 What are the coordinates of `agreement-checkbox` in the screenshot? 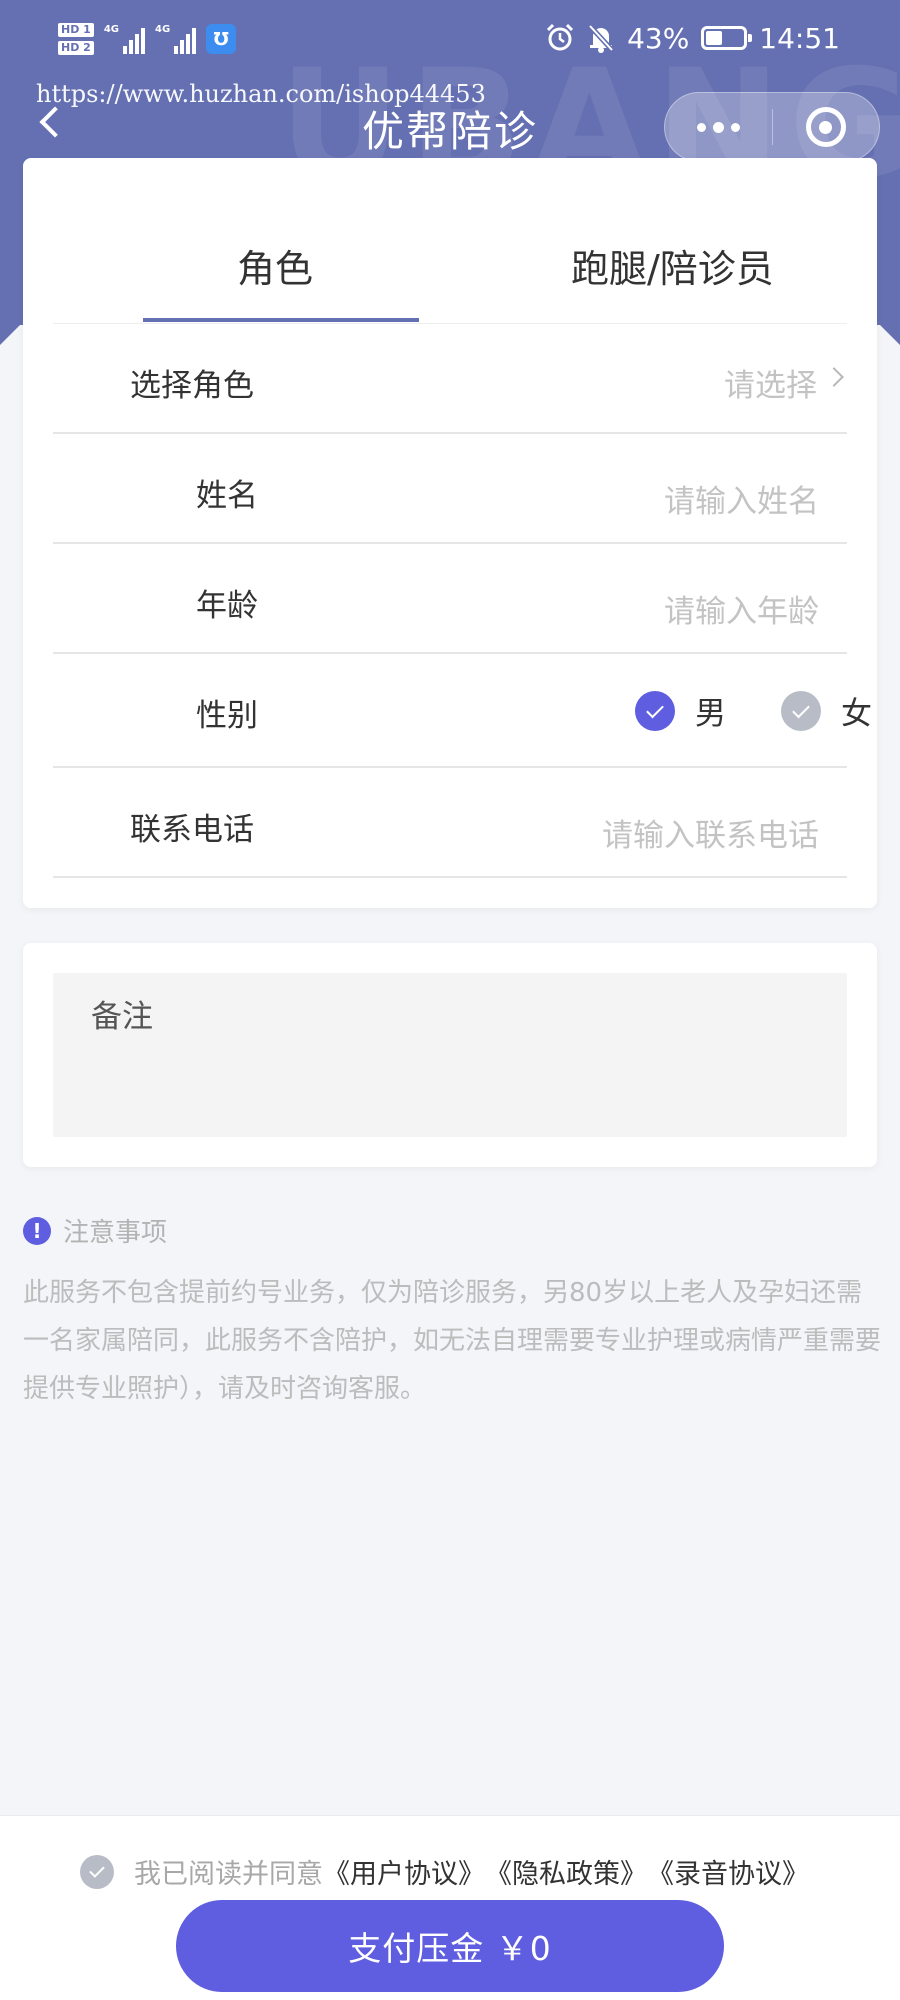 It's located at (97, 1871).